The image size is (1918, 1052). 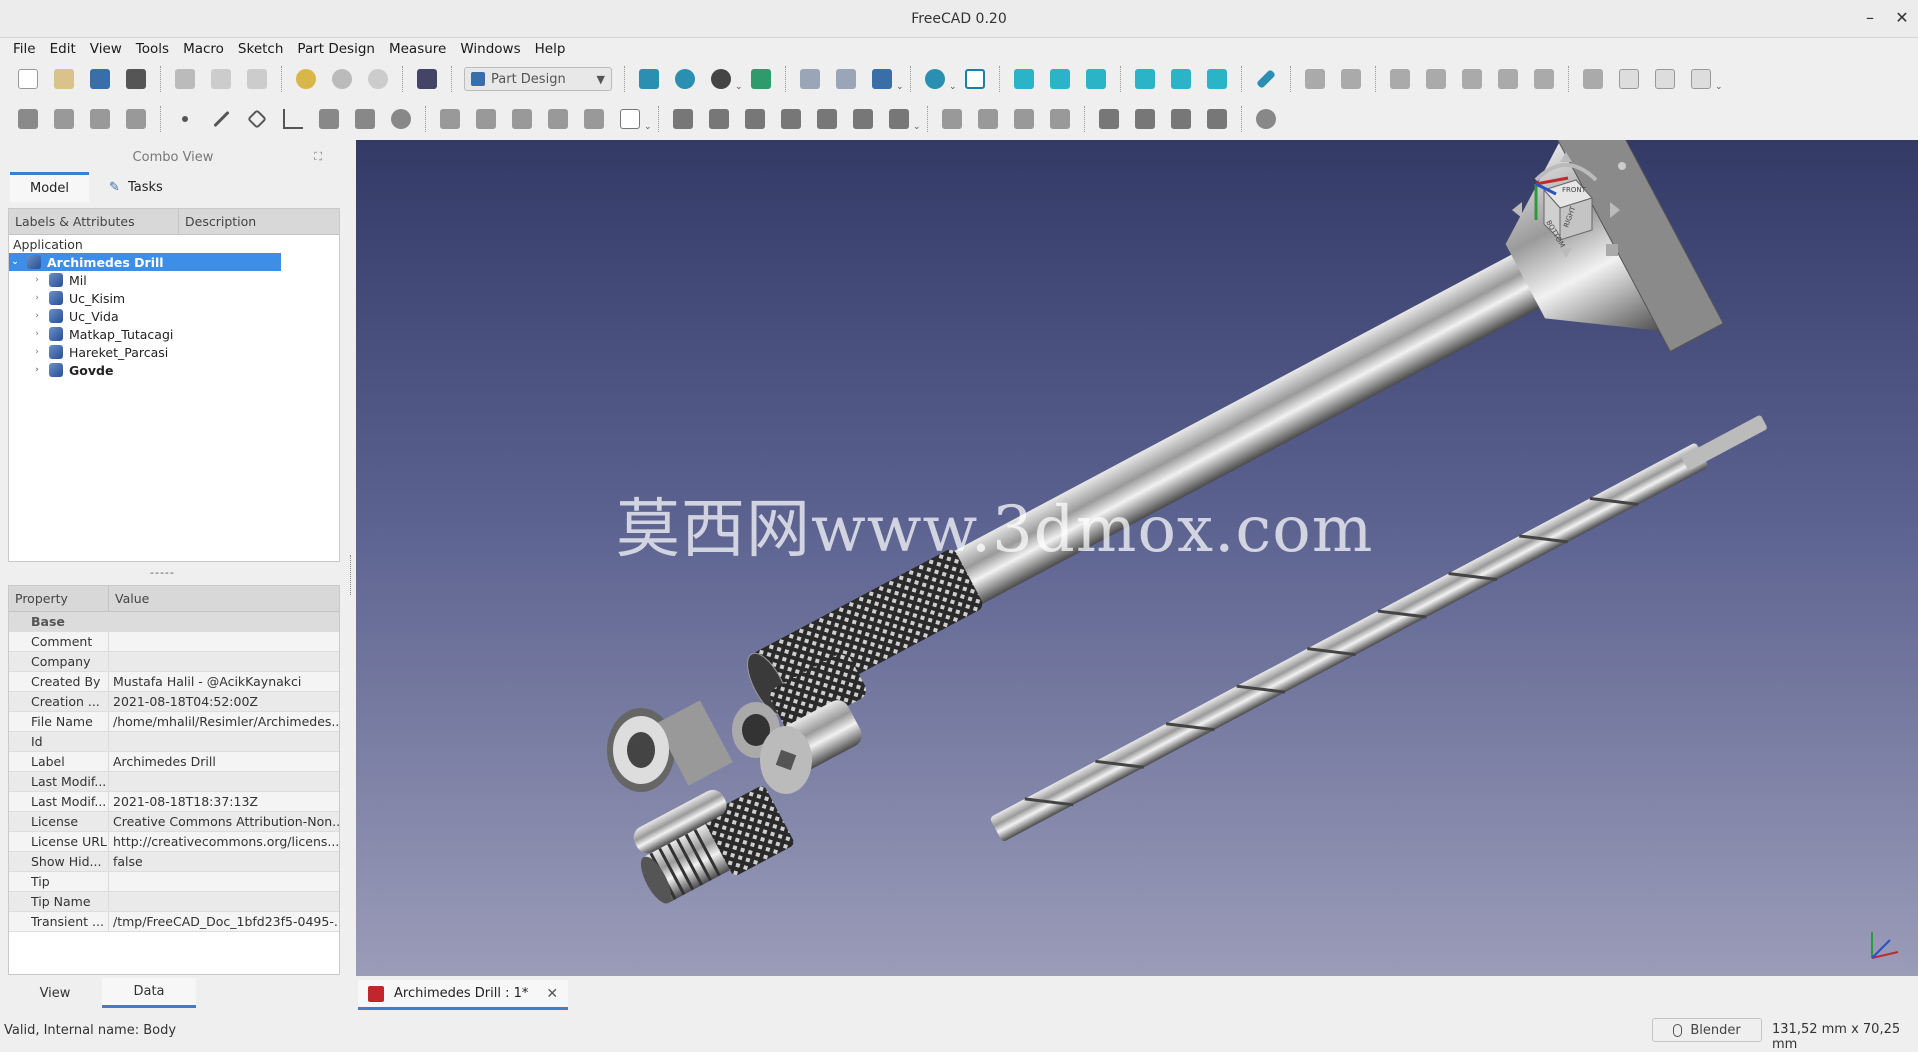 What do you see at coordinates (174, 352) in the screenshot?
I see `tree-item-hareket-parcasi: › Hareket_Parcasi` at bounding box center [174, 352].